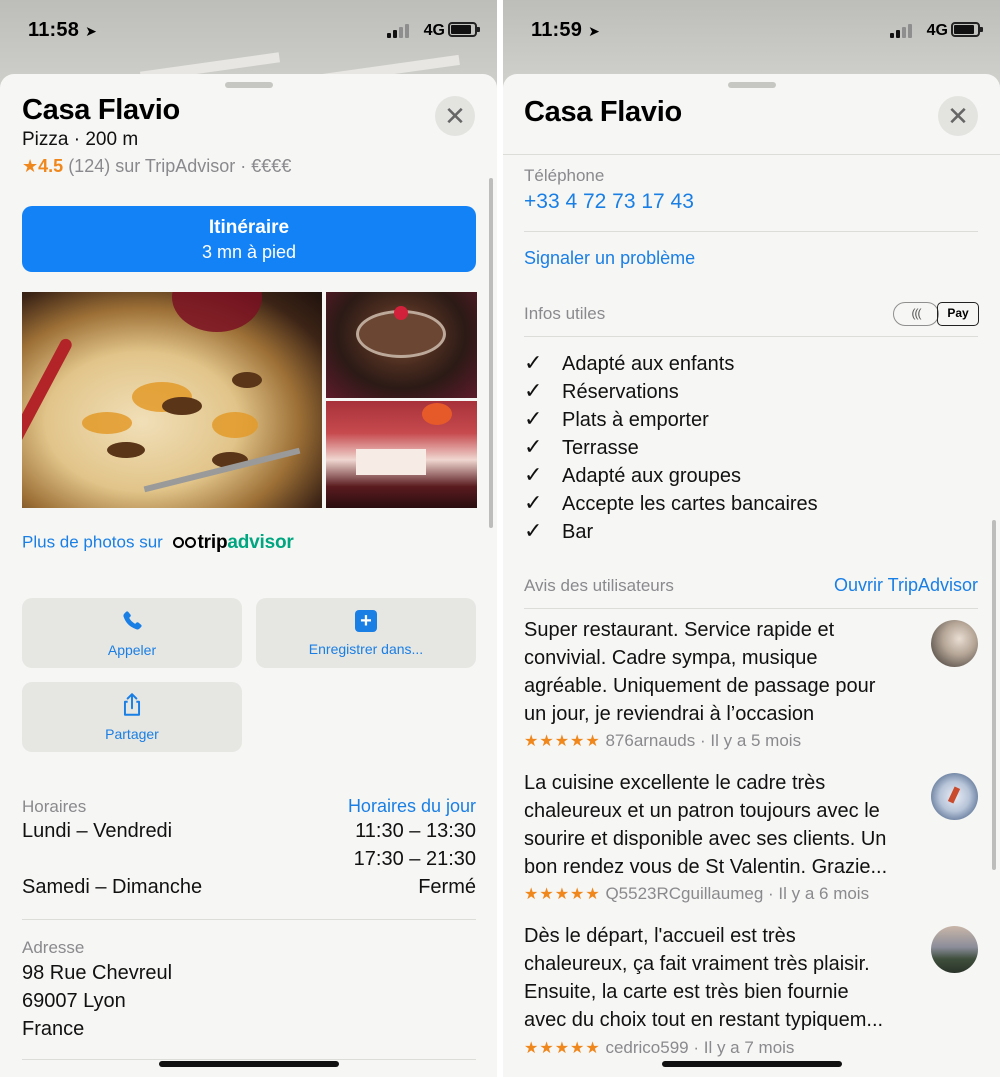  I want to click on feature-item: ✓ Terrasse, so click(581, 446).